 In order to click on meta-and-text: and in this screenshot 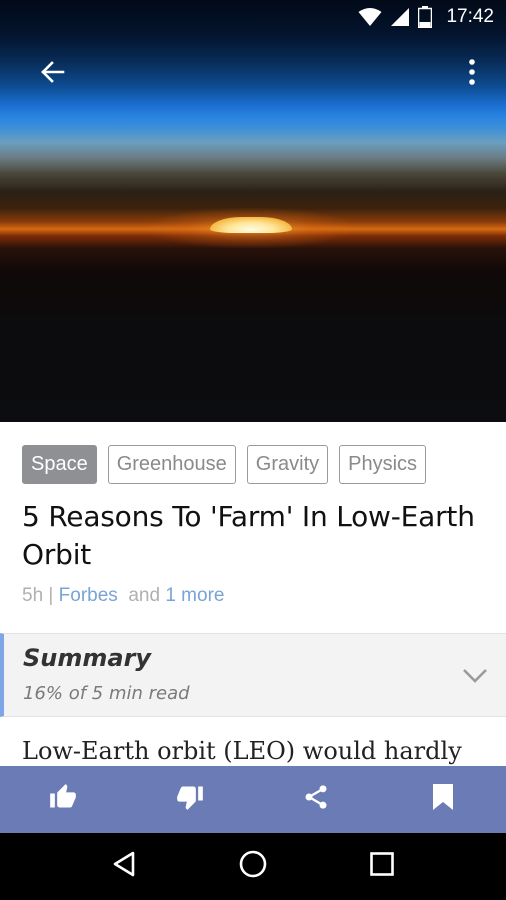, I will do `click(141, 595)`.